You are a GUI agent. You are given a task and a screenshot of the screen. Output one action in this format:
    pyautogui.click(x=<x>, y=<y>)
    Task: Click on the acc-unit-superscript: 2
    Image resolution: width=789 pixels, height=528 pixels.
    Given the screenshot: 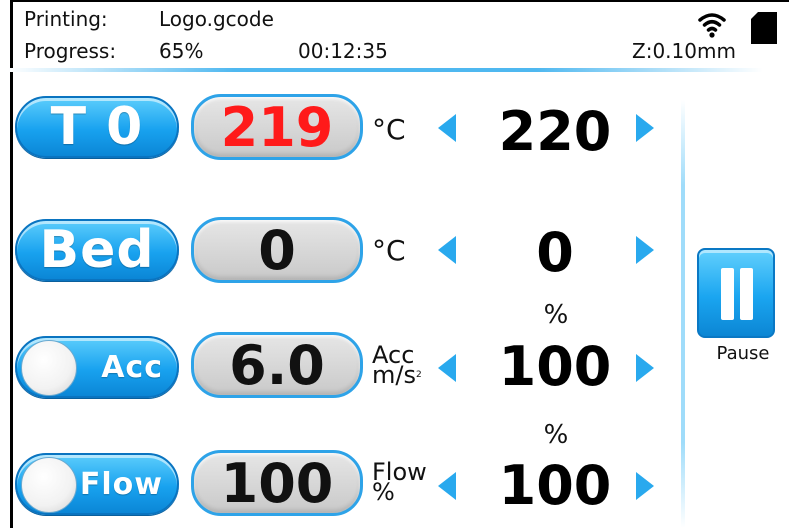 What is the action you would take?
    pyautogui.click(x=418, y=375)
    